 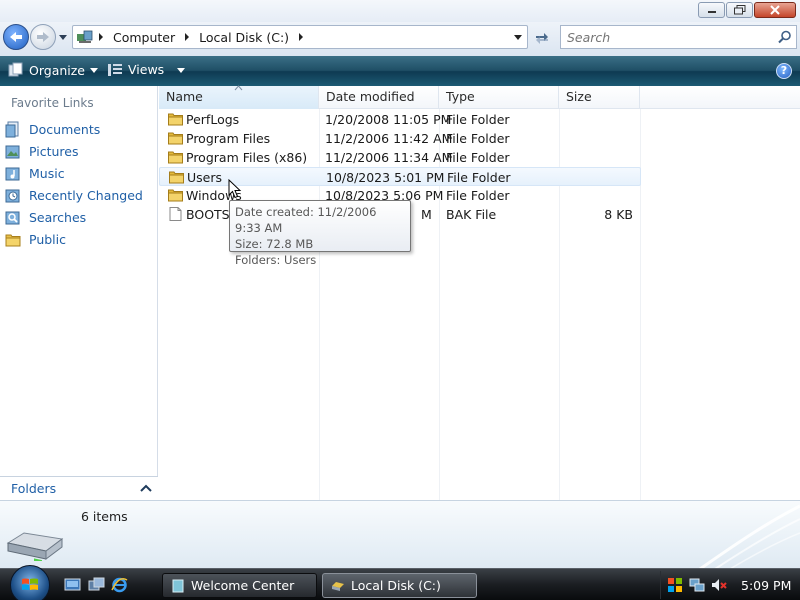 What do you see at coordinates (16, 37) in the screenshot?
I see `back-button` at bounding box center [16, 37].